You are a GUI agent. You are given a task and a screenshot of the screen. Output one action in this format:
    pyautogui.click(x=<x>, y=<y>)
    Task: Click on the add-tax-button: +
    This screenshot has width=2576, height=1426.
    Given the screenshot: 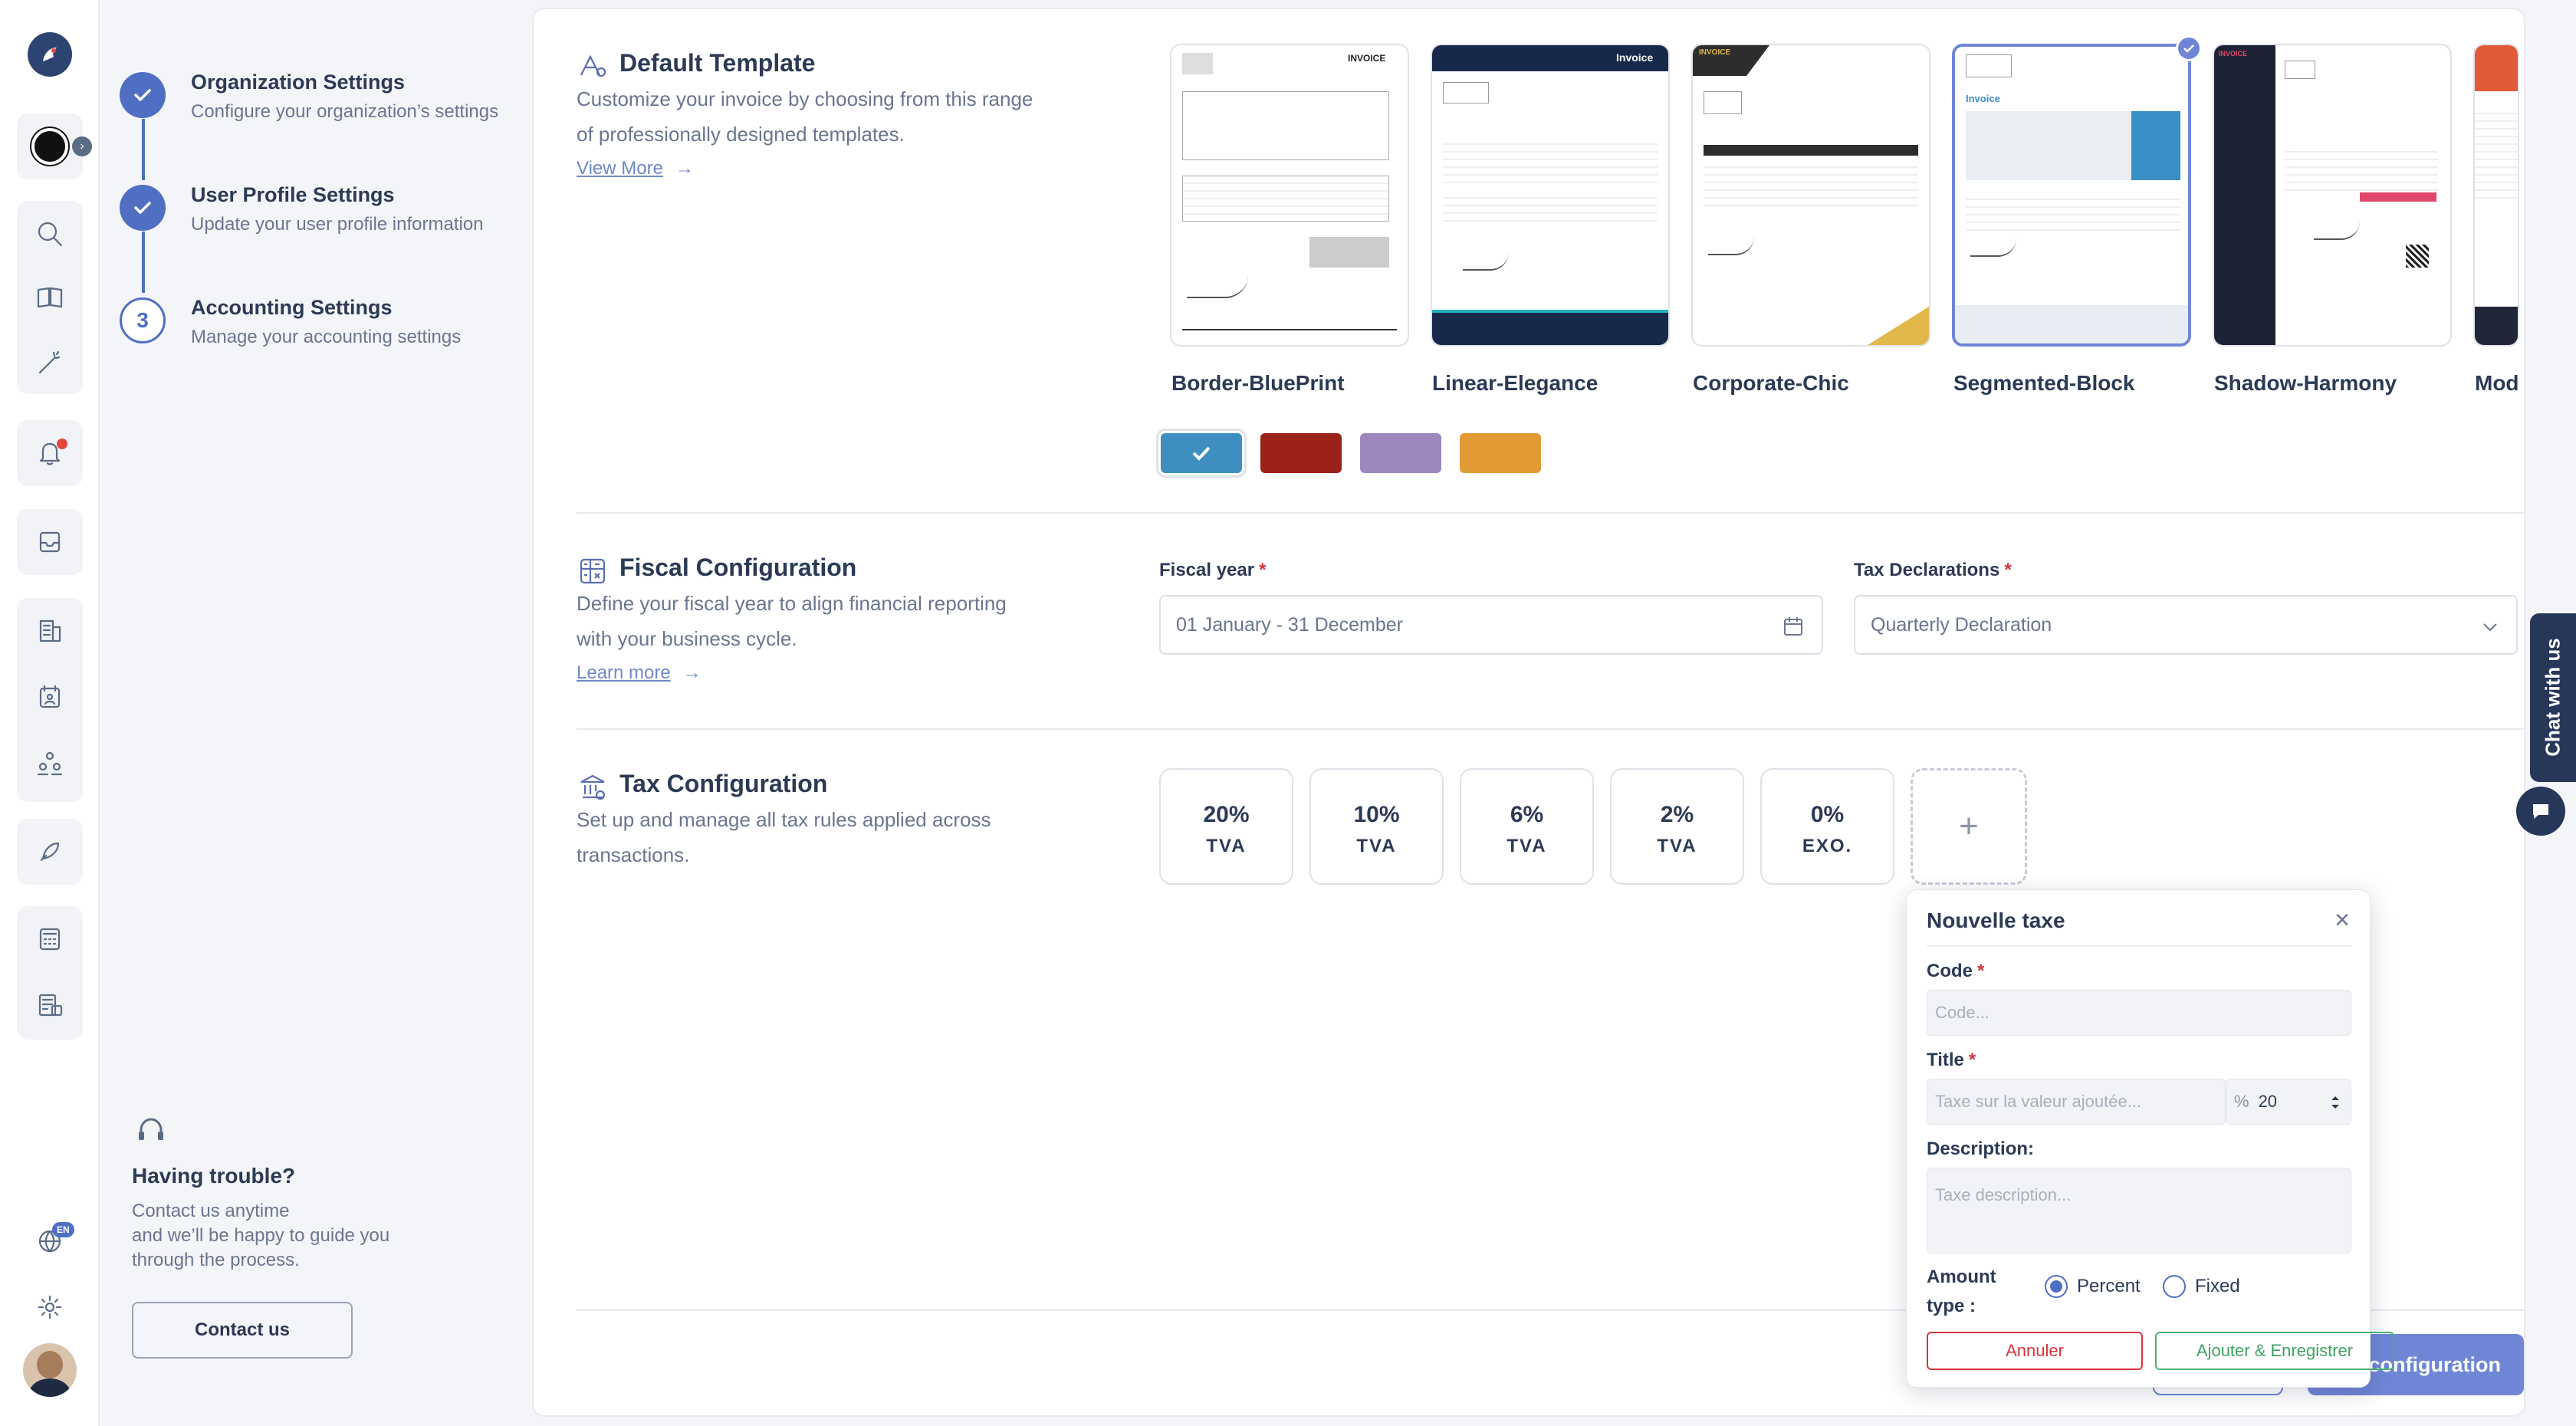 What is the action you would take?
    pyautogui.click(x=1969, y=826)
    